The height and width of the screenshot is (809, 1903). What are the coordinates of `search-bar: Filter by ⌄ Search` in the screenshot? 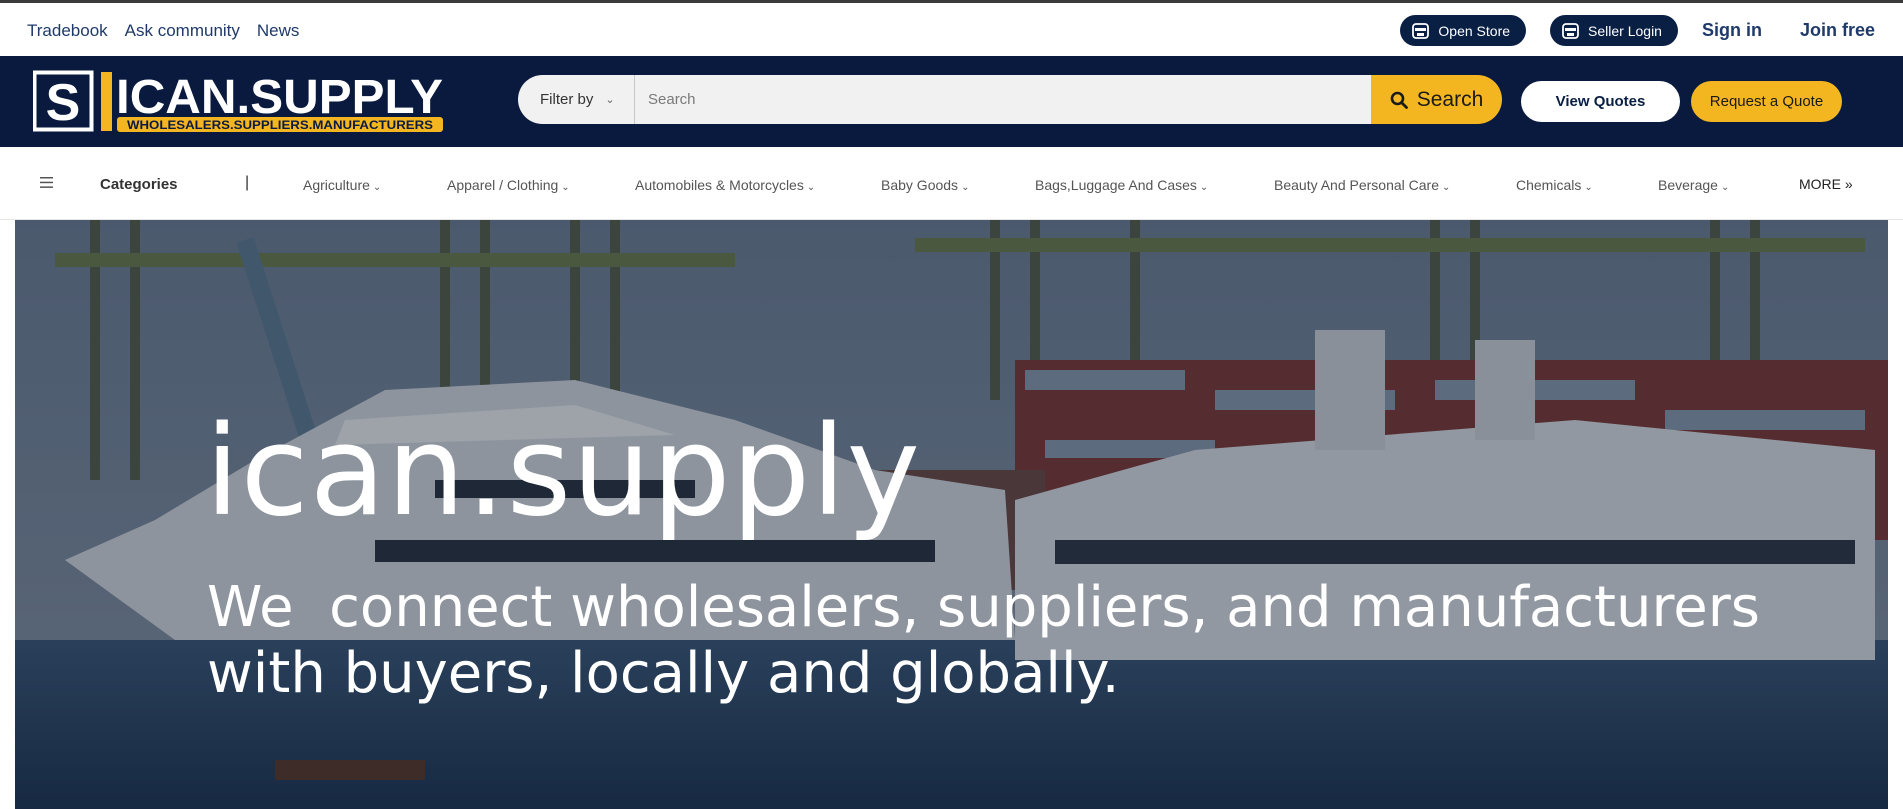 It's located at (1010, 99).